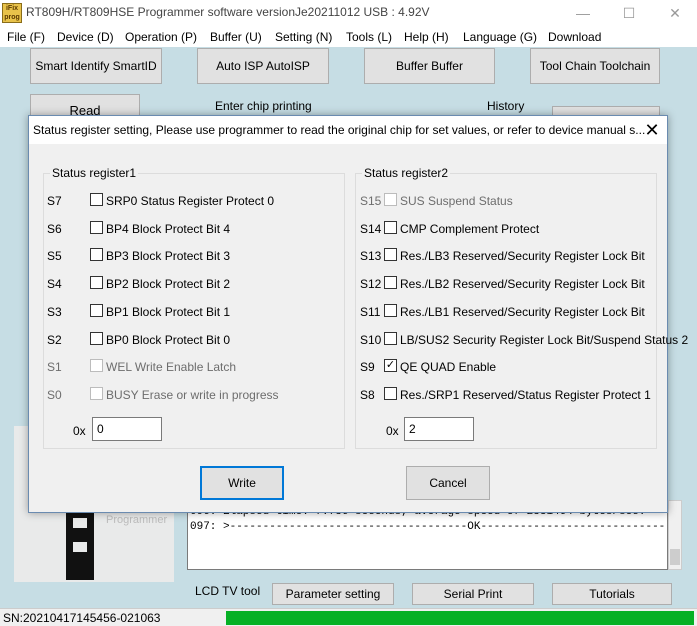 This screenshot has width=697, height=626. I want to click on register-description: CMP Complement Protect, so click(470, 228).